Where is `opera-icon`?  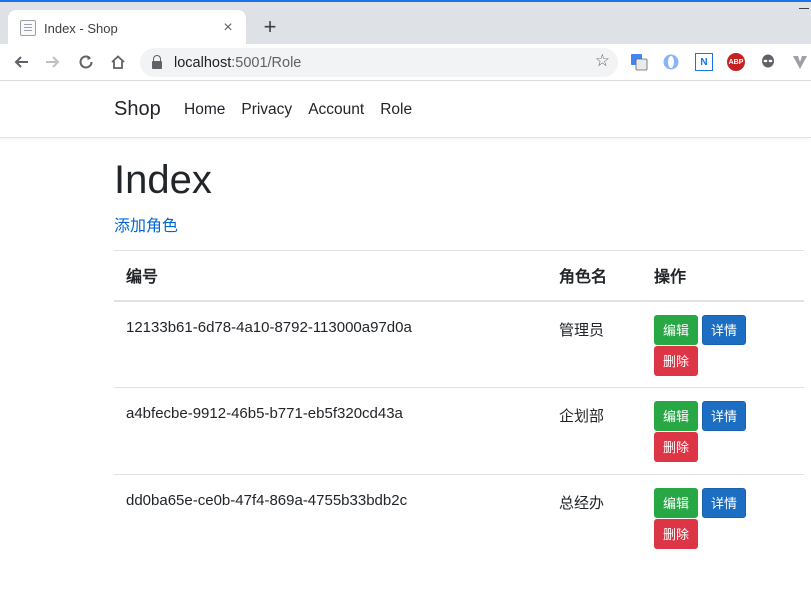
opera-icon is located at coordinates (671, 62).